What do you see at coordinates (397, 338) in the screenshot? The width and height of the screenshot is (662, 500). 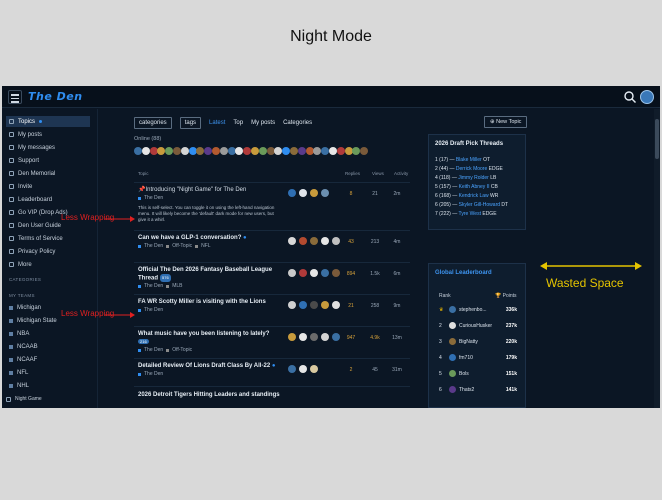 I see `topic-activity: 13m` at bounding box center [397, 338].